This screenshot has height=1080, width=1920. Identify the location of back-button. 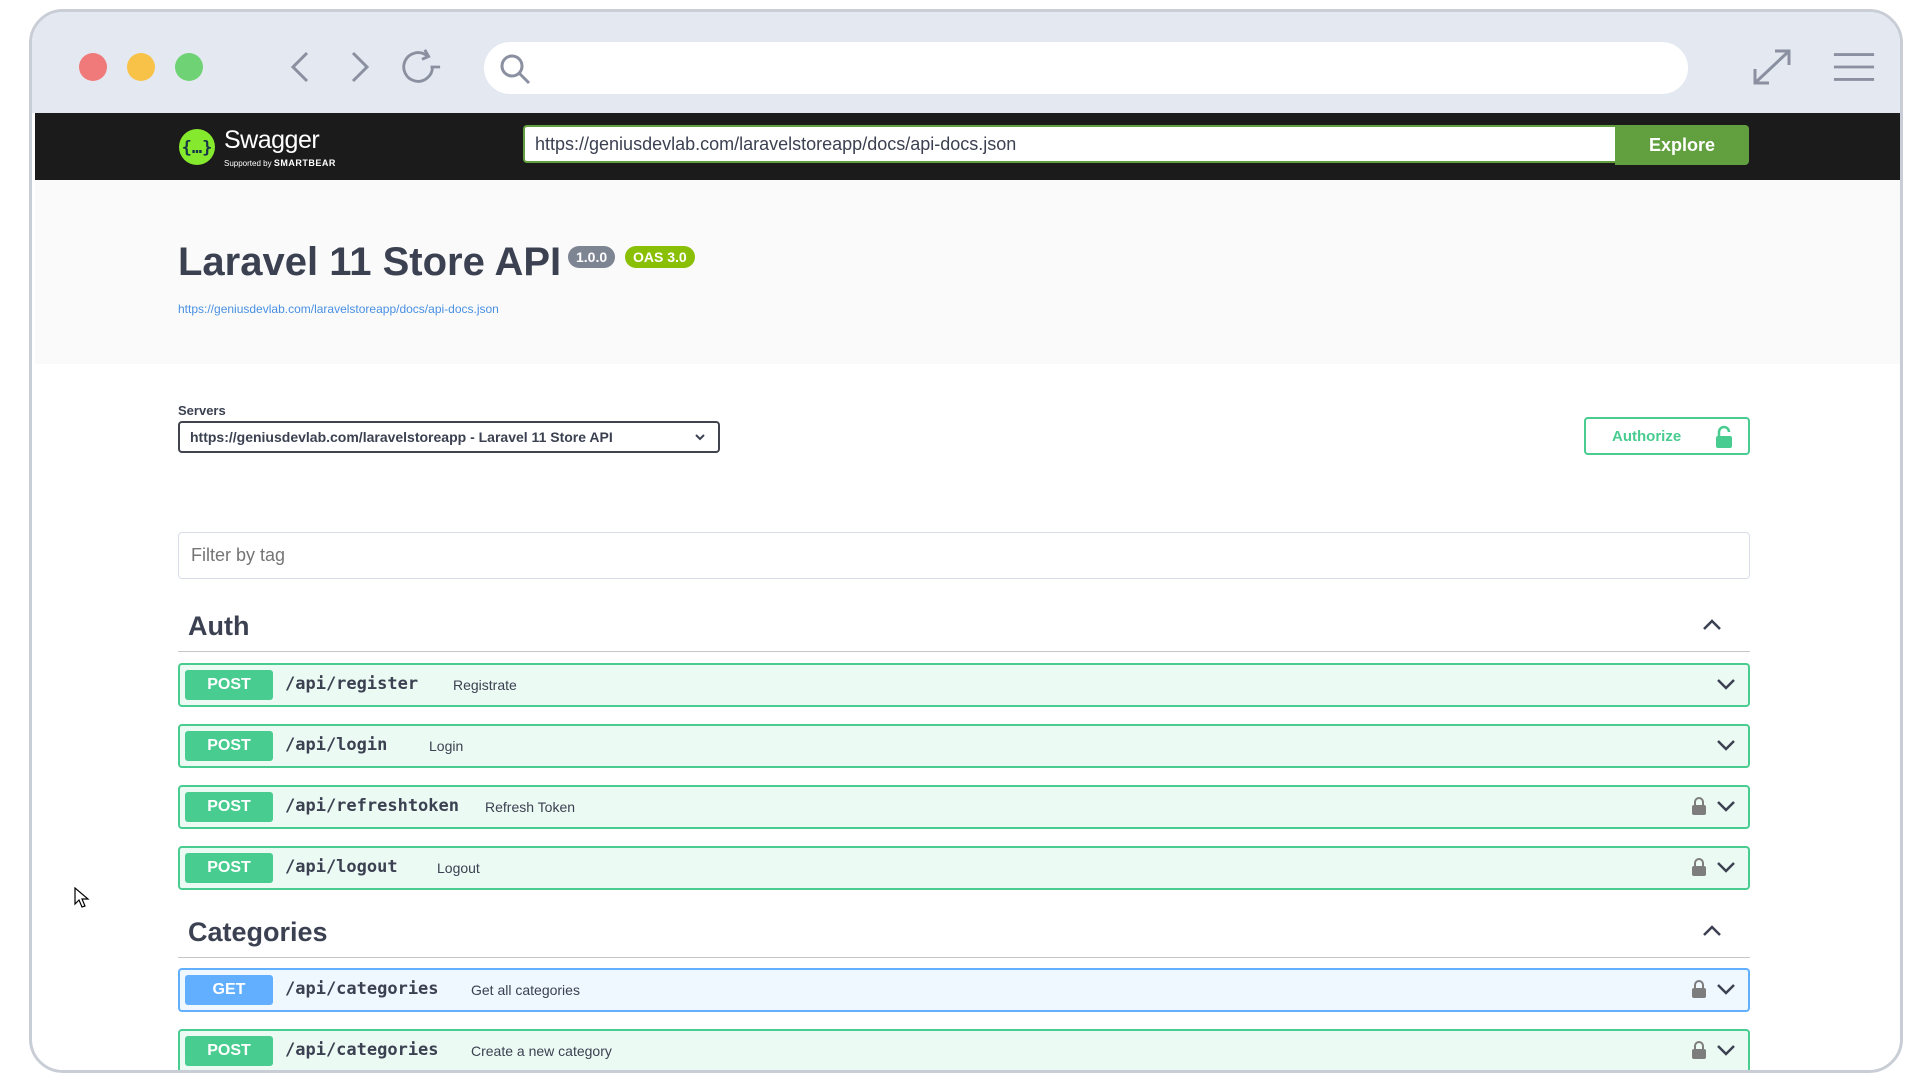
(300, 67).